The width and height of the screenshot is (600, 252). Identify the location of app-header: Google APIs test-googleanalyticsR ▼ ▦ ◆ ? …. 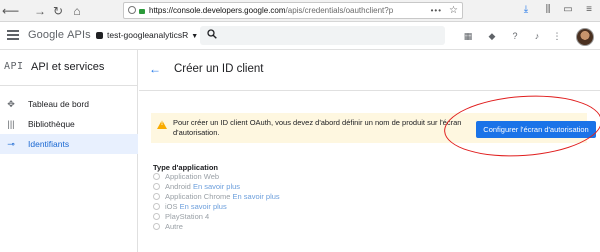
(300, 36).